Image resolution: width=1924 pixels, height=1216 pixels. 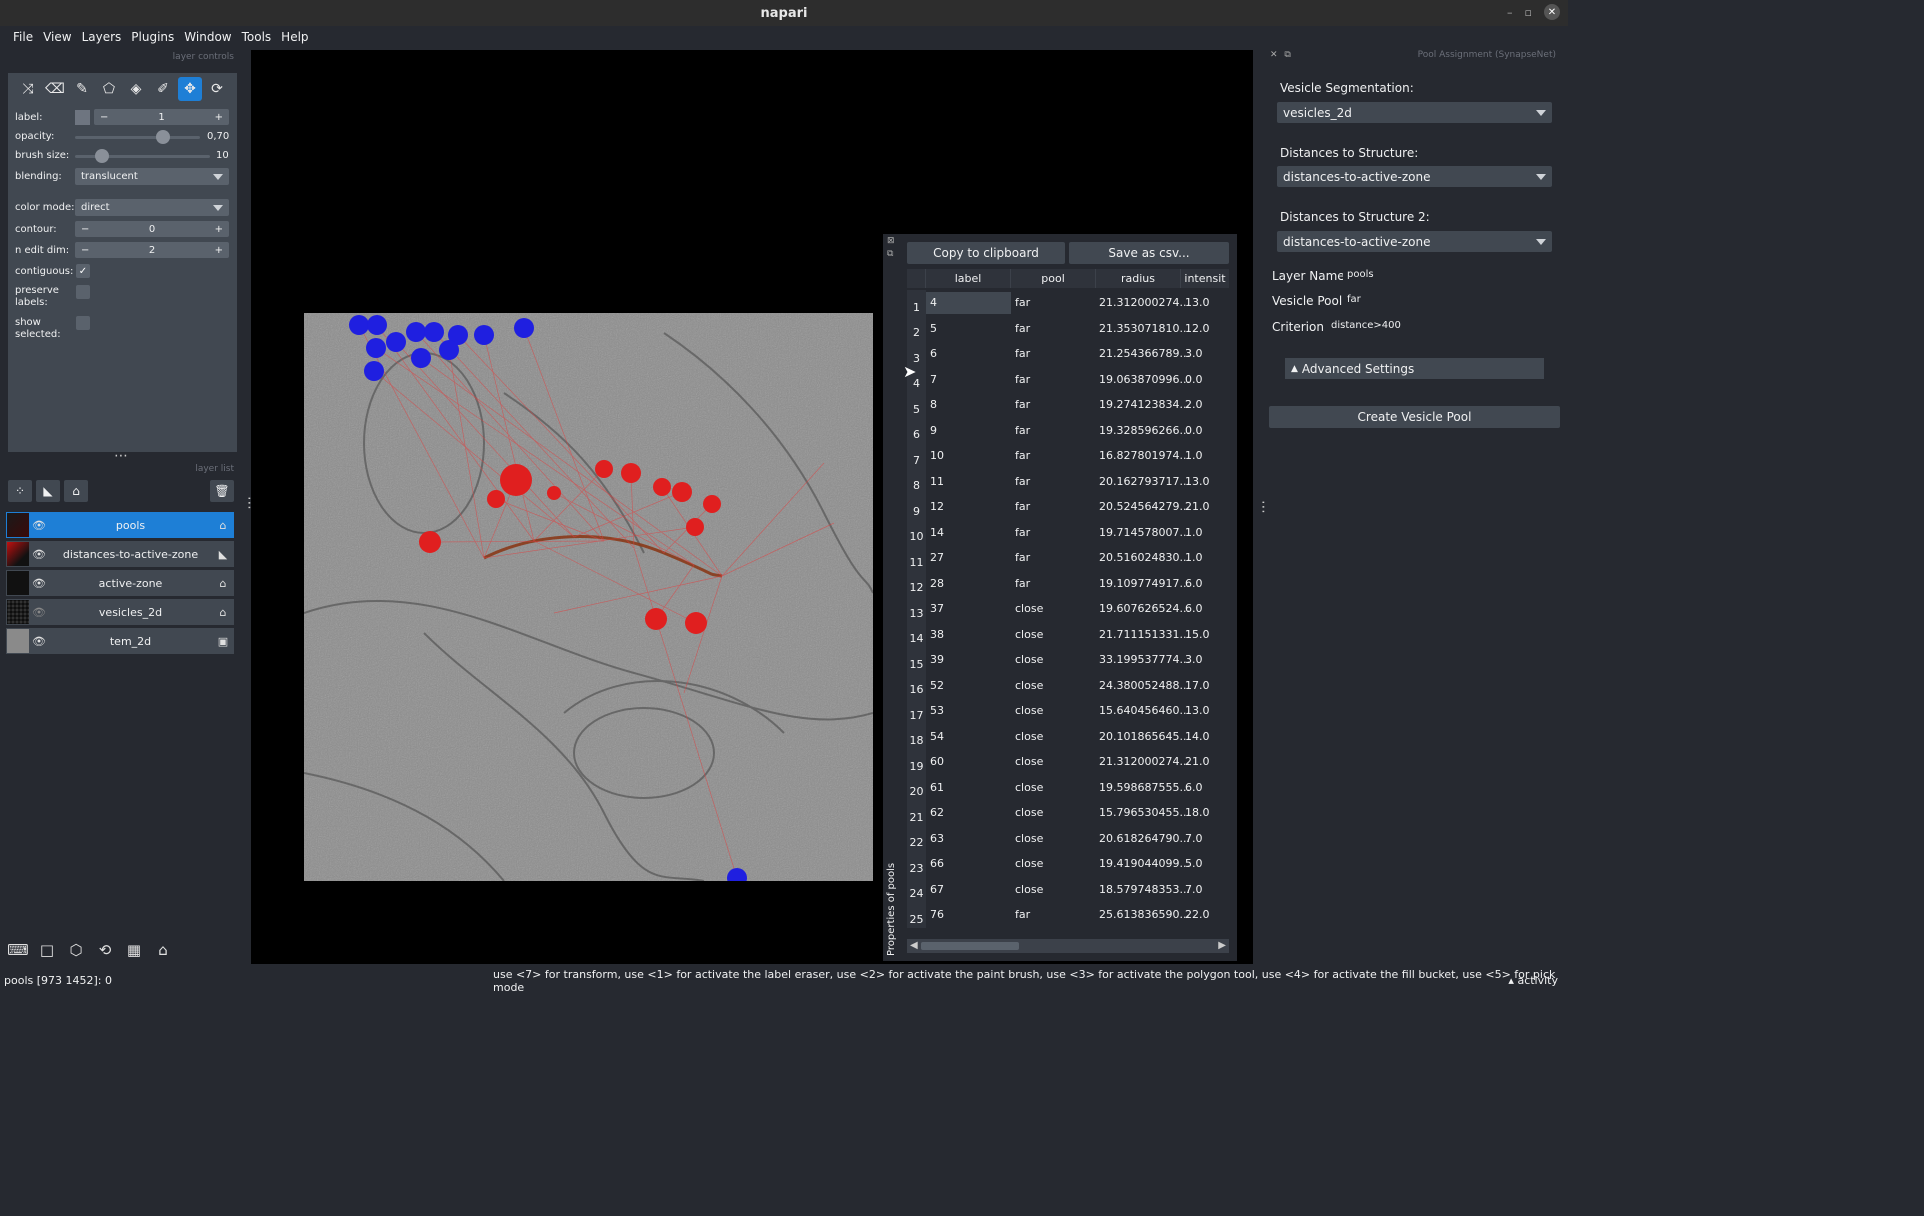 What do you see at coordinates (83, 323) in the screenshot?
I see `show-selected-checkbox` at bounding box center [83, 323].